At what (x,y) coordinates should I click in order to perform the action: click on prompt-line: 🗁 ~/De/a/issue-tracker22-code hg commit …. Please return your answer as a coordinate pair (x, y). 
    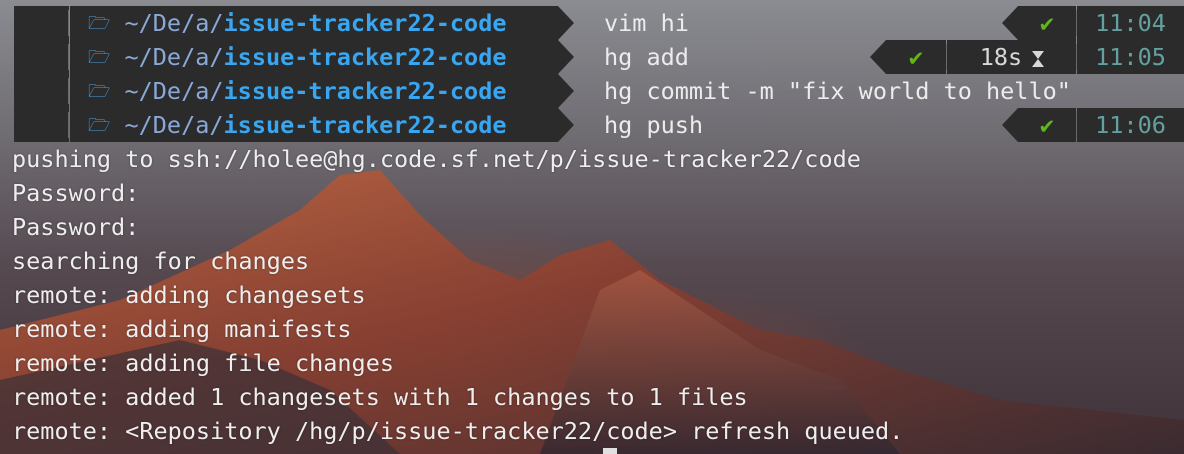
    Looking at the image, I should click on (592, 91).